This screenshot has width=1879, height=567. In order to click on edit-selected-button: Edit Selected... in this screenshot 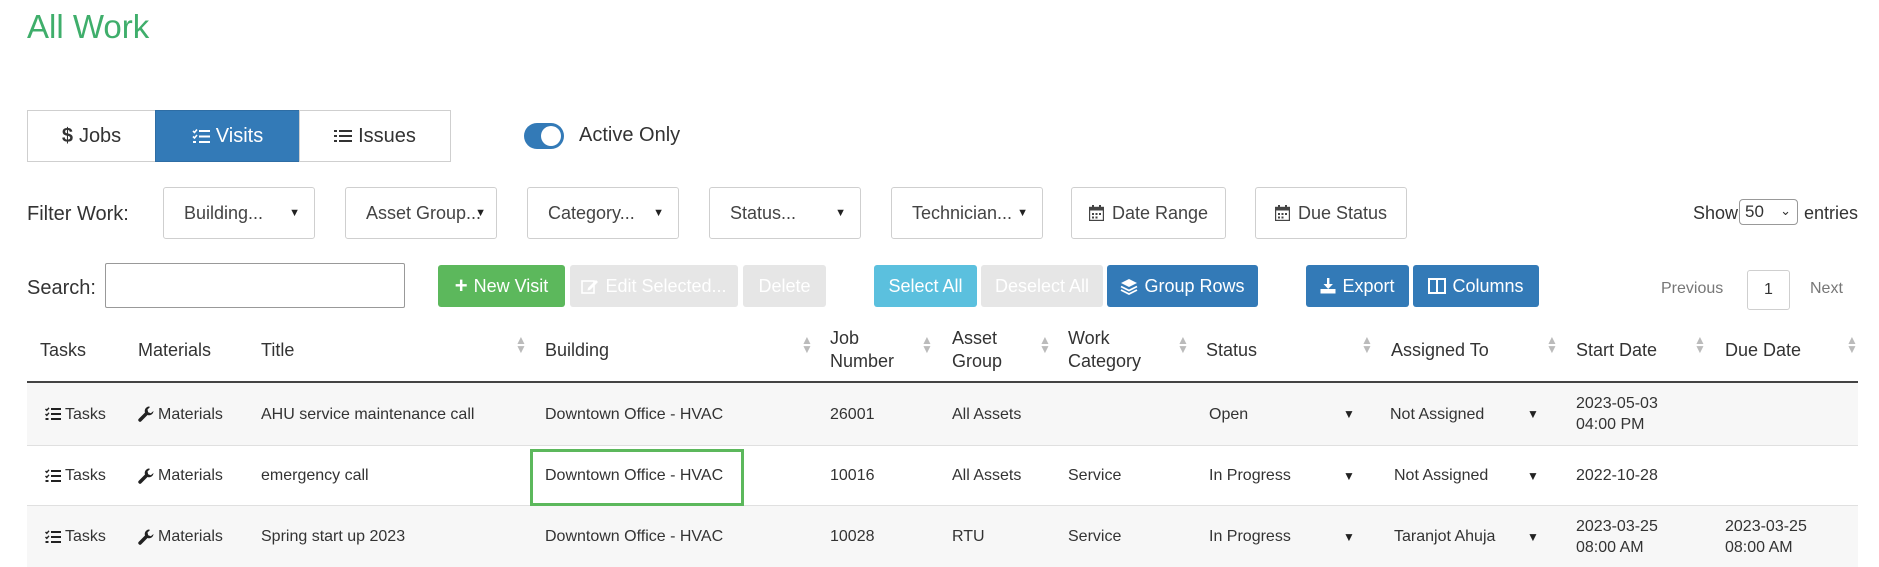, I will do `click(654, 286)`.